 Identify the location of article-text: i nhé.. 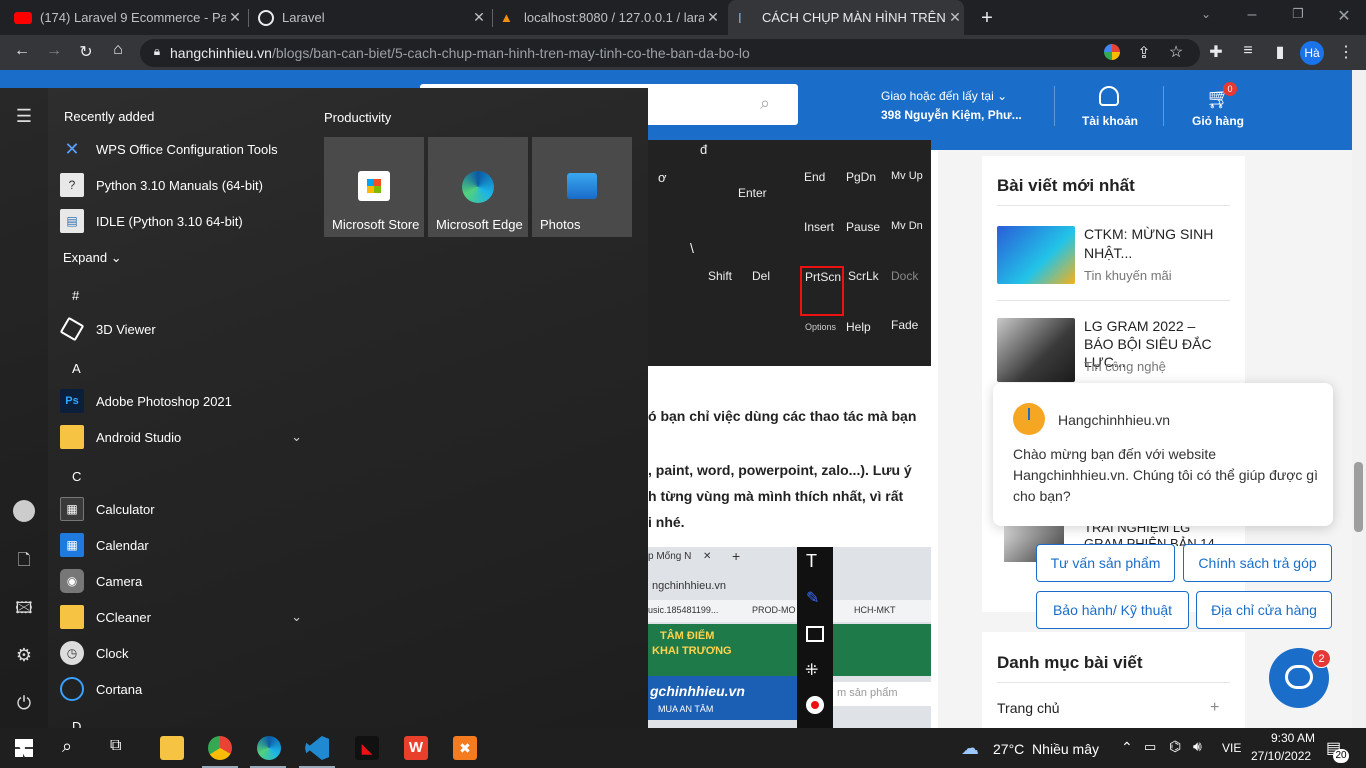
(666, 522).